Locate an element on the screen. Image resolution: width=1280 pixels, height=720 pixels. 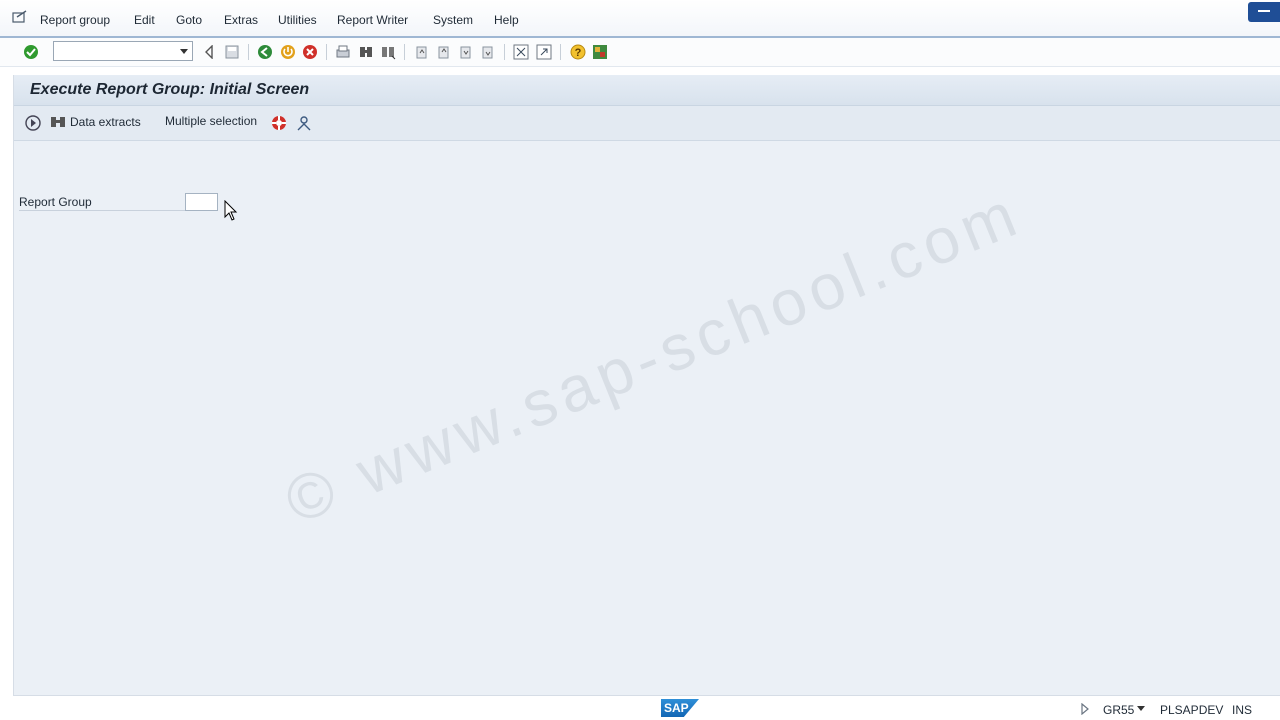
data-extracts-button: Data extracts is located at coordinates (95, 122).